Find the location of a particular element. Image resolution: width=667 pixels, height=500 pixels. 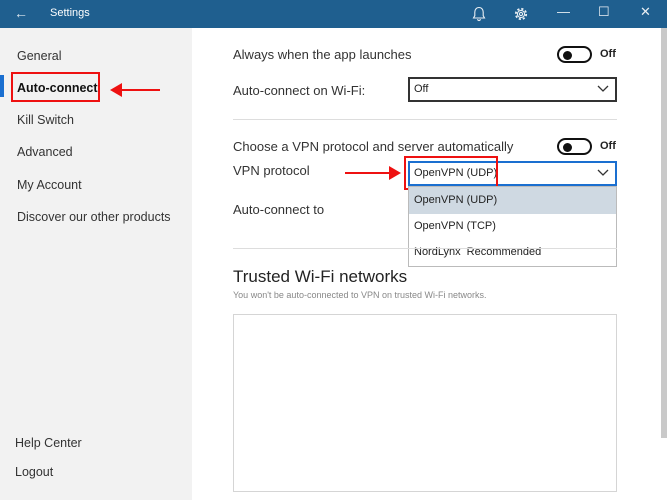

autoconnect-wifi-value: Off is located at coordinates (421, 89).